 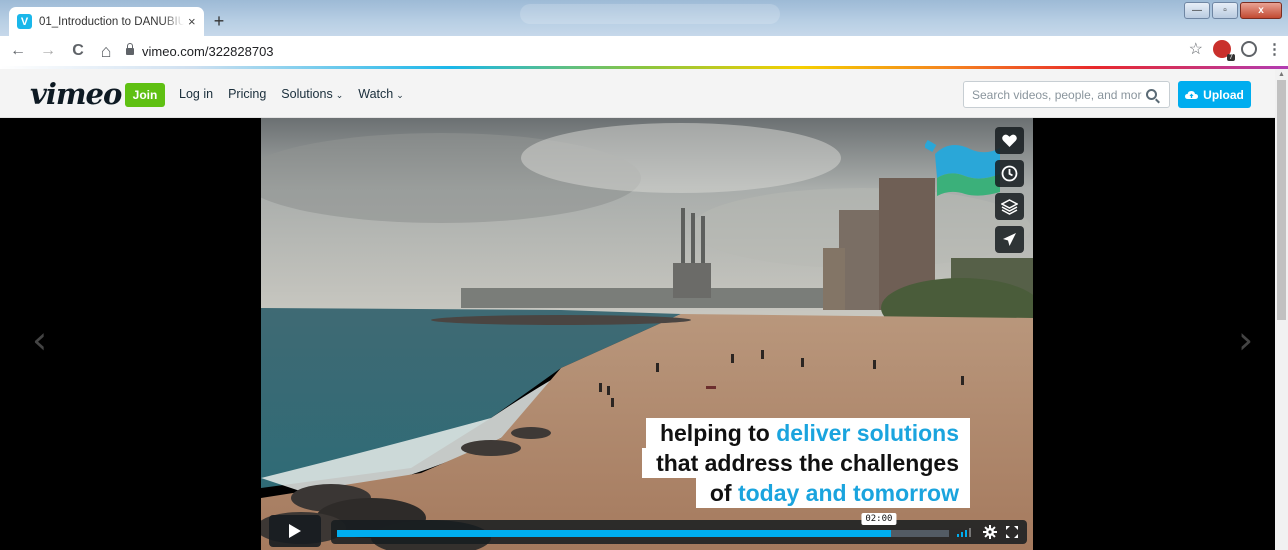 I want to click on join-button: Join, so click(x=145, y=95).